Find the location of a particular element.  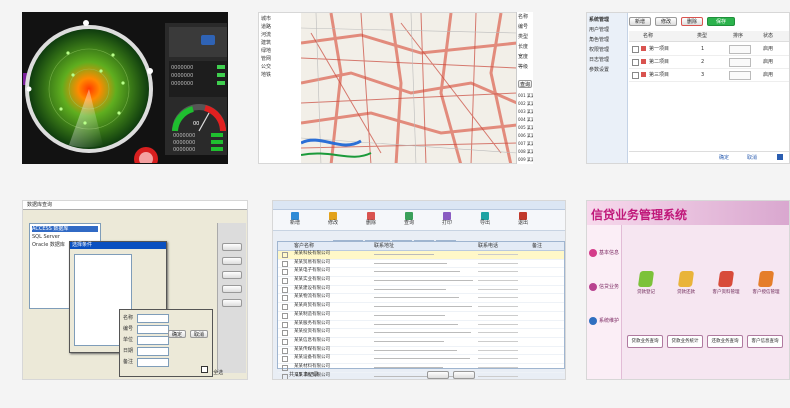

result-row: 001 某某路 is located at coordinates (525, 95).